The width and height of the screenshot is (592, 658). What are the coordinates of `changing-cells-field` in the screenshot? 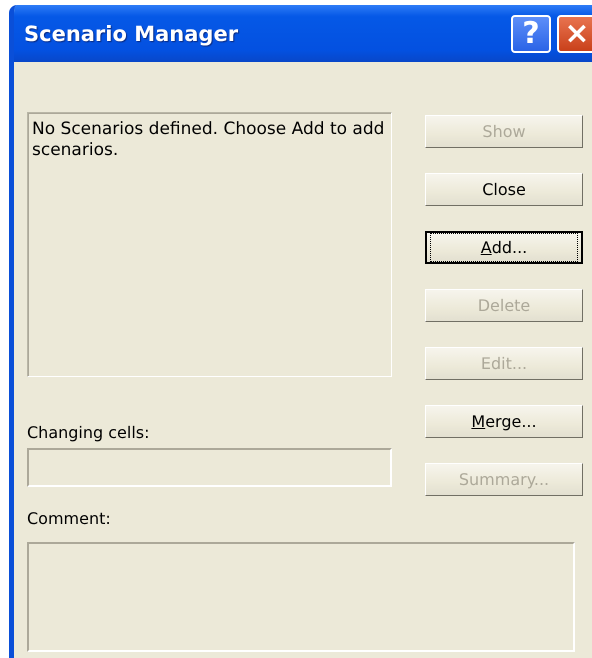 It's located at (209, 467).